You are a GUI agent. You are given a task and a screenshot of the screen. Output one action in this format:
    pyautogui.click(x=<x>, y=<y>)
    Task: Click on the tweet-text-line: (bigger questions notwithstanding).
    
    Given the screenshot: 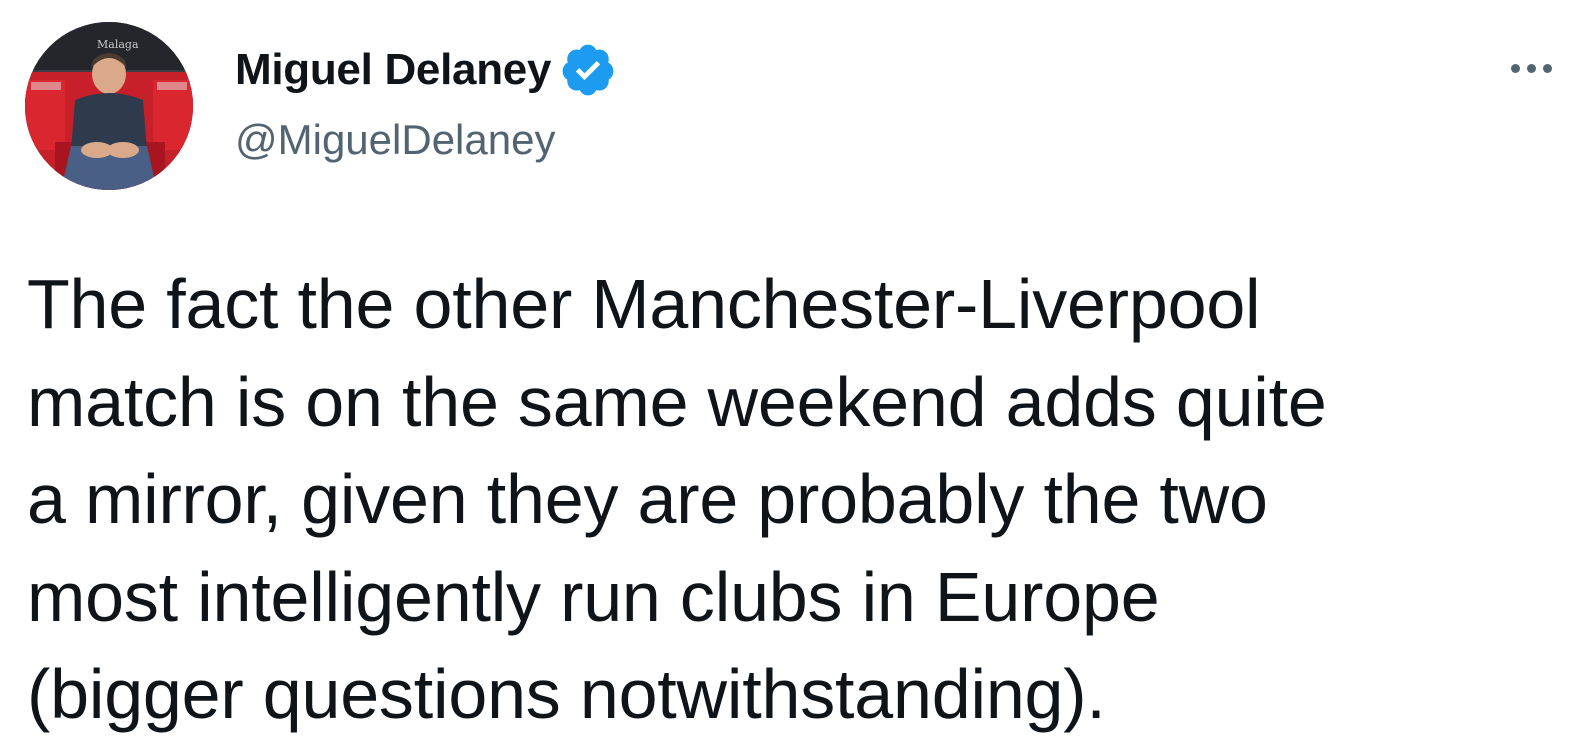 What is the action you would take?
    pyautogui.click(x=566, y=694)
    